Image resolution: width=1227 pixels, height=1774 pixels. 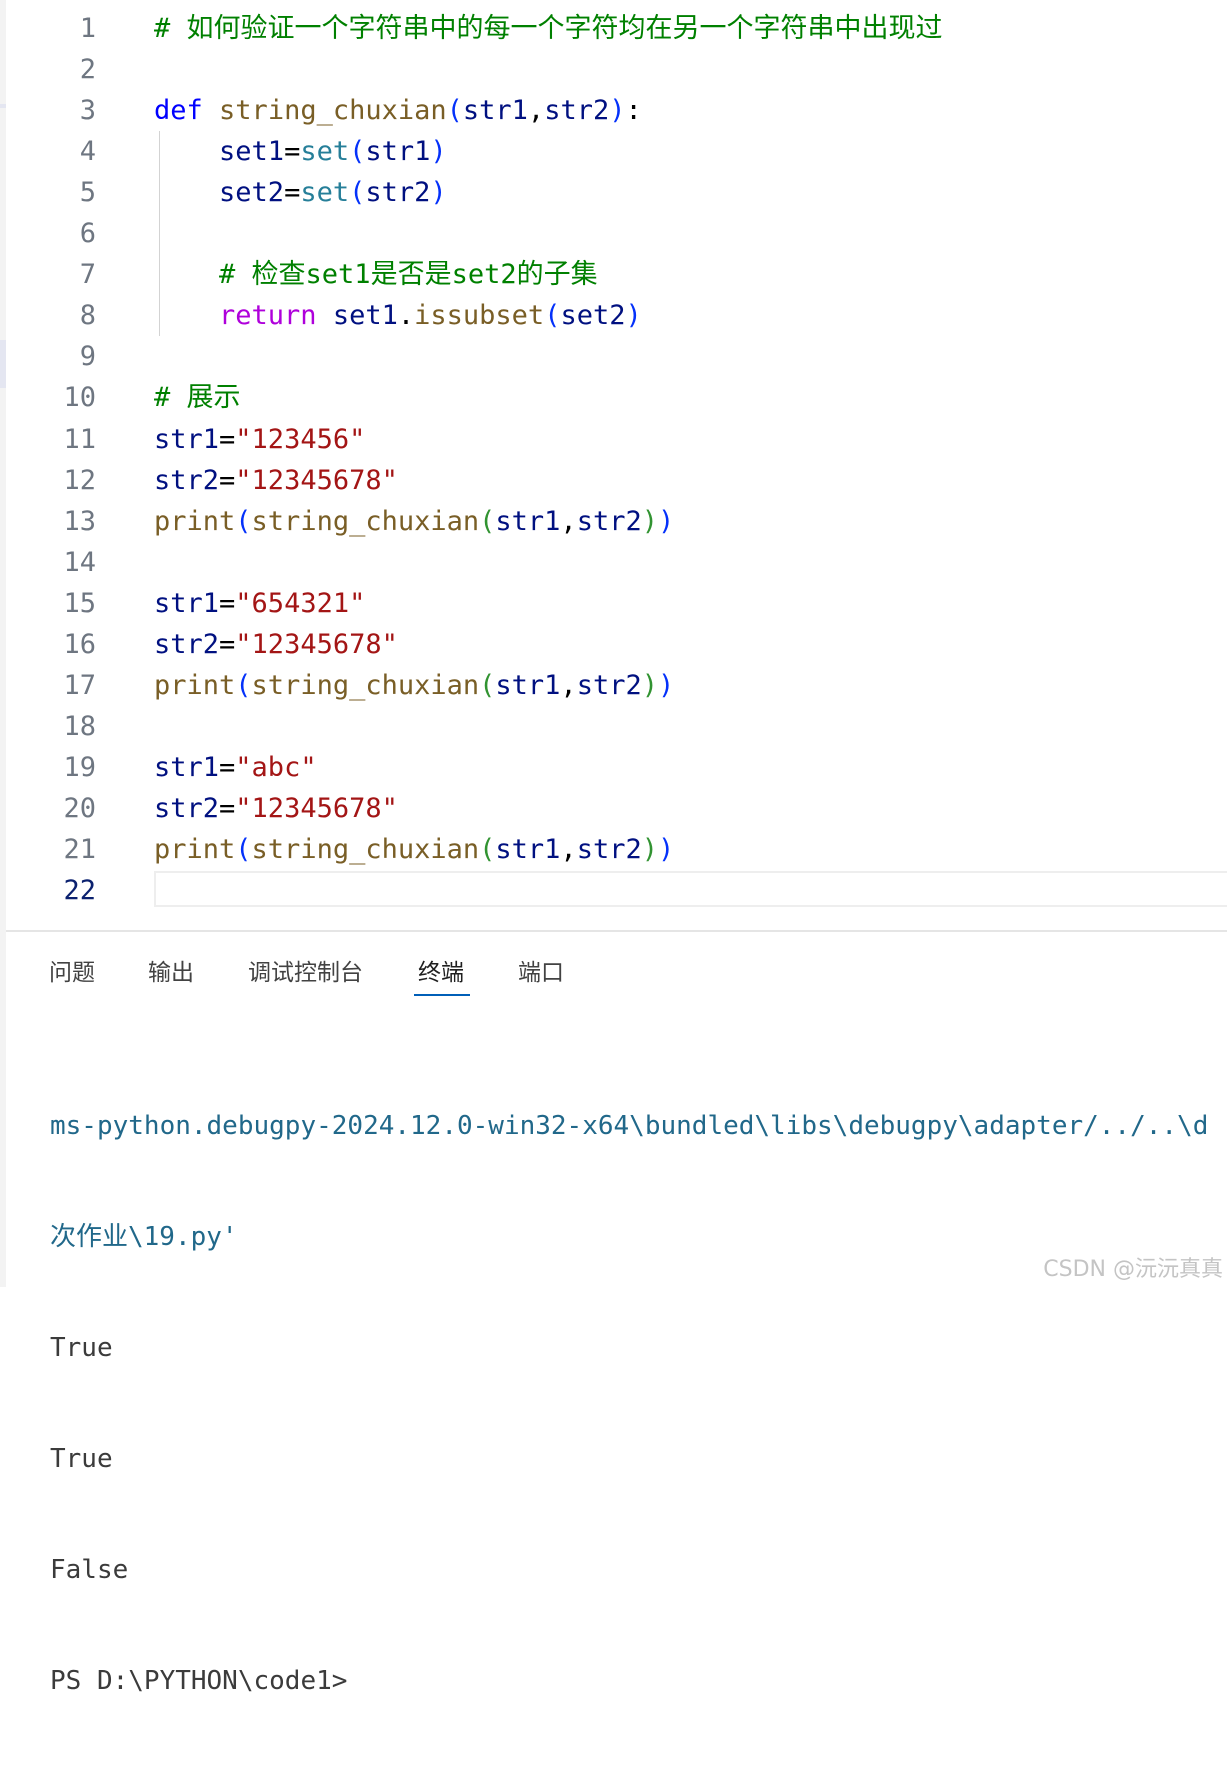 I want to click on line-number: 16, so click(x=79, y=644).